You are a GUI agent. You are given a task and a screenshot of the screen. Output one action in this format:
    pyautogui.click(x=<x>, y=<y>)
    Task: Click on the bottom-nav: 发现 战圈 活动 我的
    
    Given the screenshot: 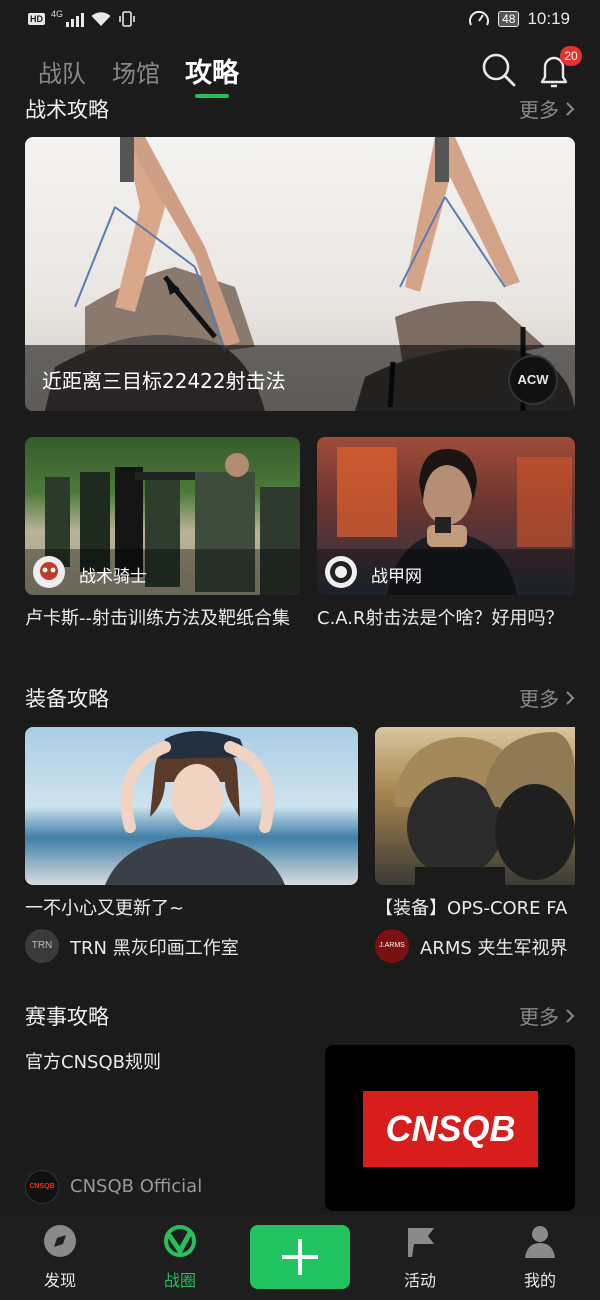 What is the action you would take?
    pyautogui.click(x=300, y=1257)
    